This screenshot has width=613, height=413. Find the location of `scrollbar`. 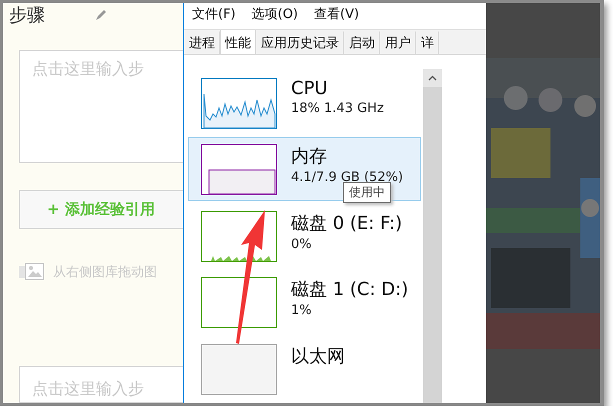

scrollbar is located at coordinates (432, 236).